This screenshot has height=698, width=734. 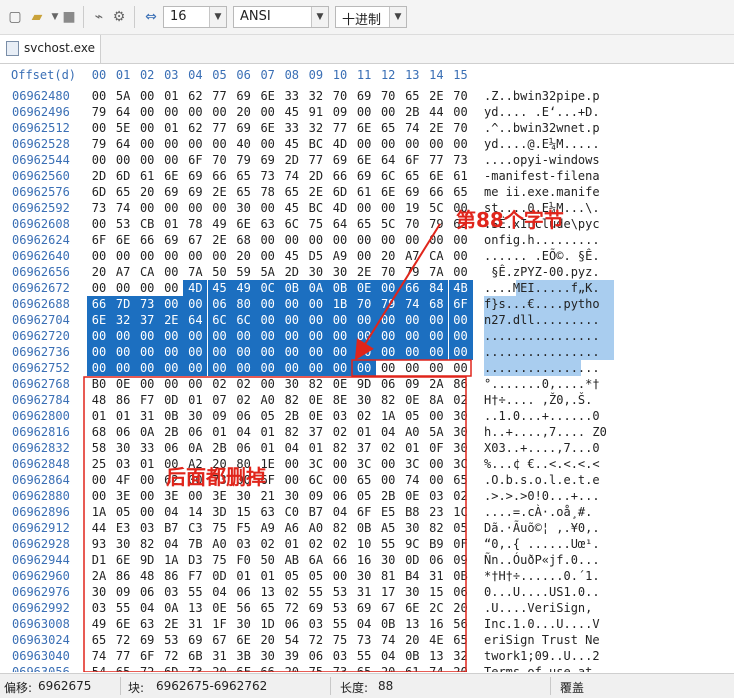 What do you see at coordinates (195, 656) in the screenshot?
I see `hex-byte: 6B` at bounding box center [195, 656].